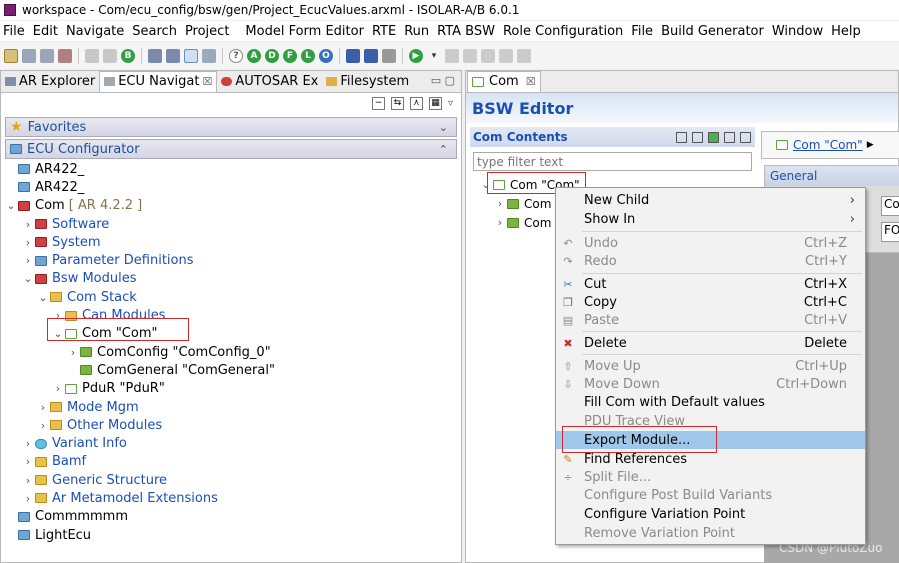  What do you see at coordinates (254, 56) in the screenshot?
I see `a-icon: A` at bounding box center [254, 56].